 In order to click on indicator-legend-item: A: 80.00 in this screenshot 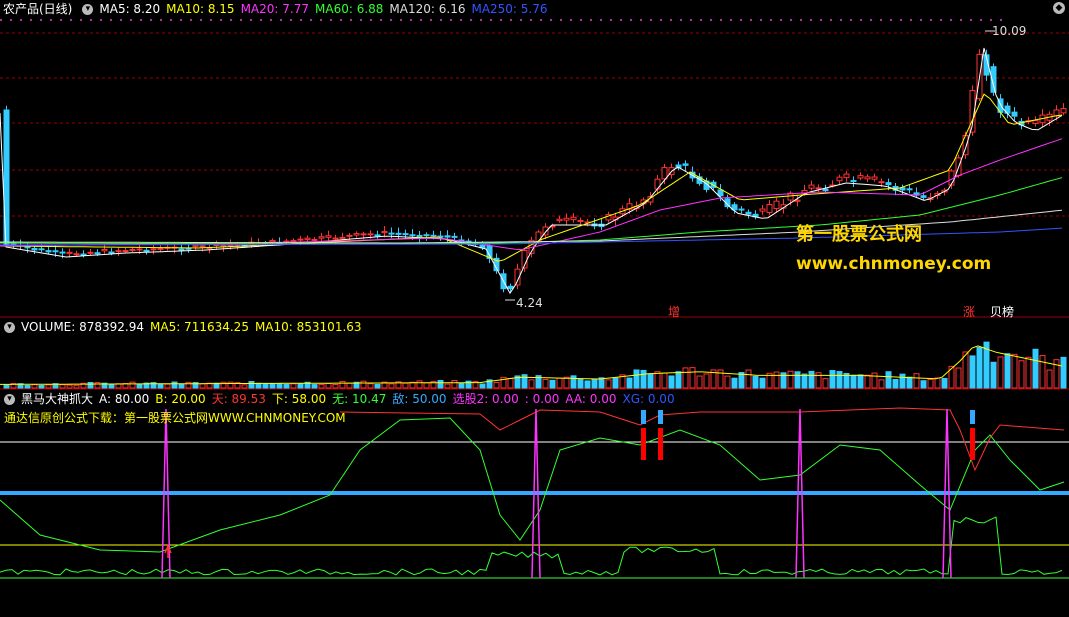, I will do `click(124, 399)`.